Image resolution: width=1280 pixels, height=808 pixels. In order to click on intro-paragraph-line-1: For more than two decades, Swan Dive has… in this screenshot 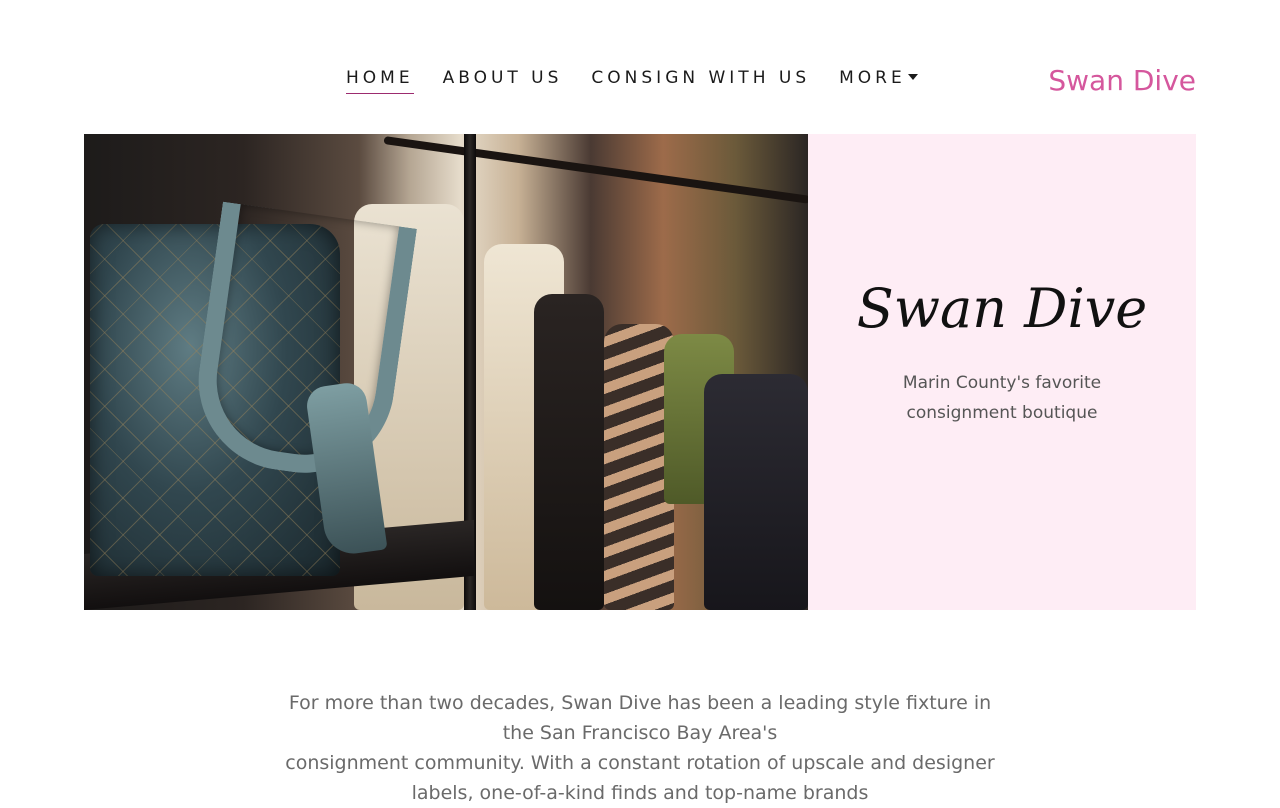, I will do `click(640, 718)`.